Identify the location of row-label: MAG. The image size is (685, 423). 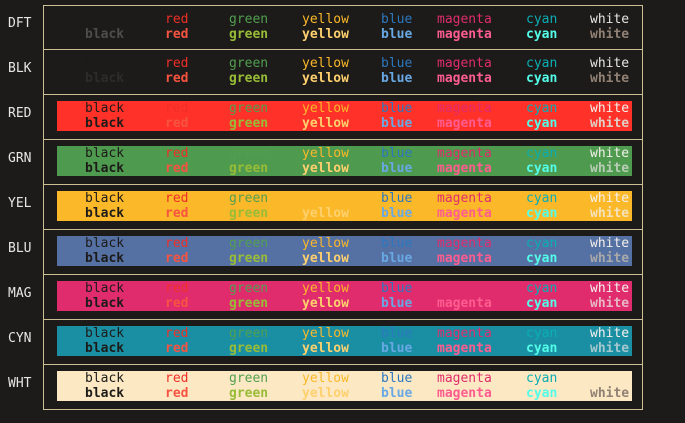
(20, 293).